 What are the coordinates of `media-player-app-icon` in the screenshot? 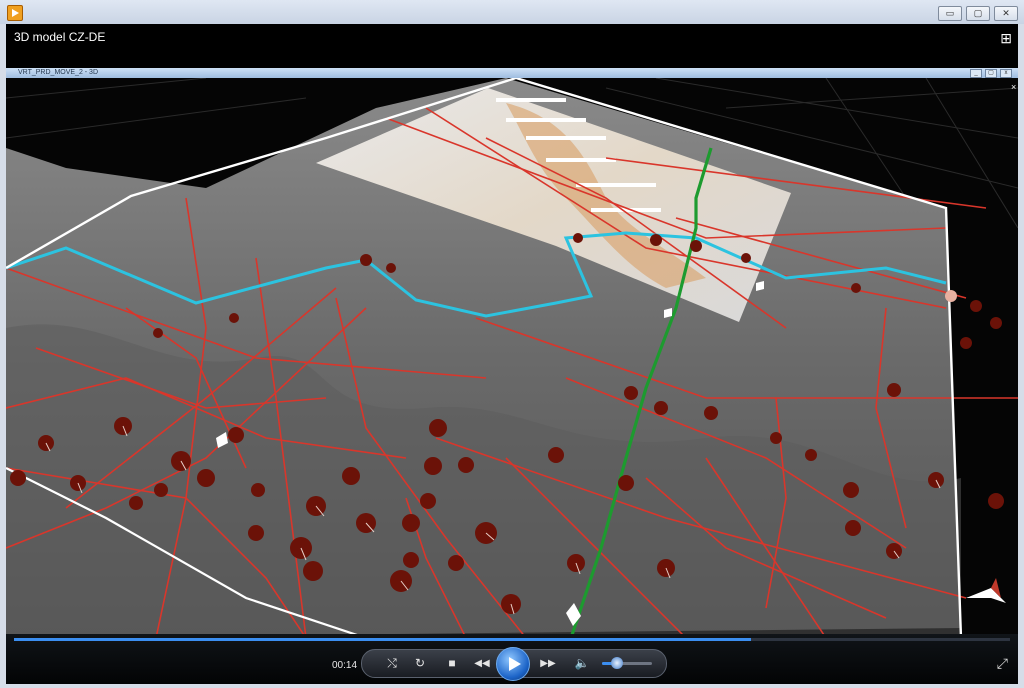 It's located at (15, 13).